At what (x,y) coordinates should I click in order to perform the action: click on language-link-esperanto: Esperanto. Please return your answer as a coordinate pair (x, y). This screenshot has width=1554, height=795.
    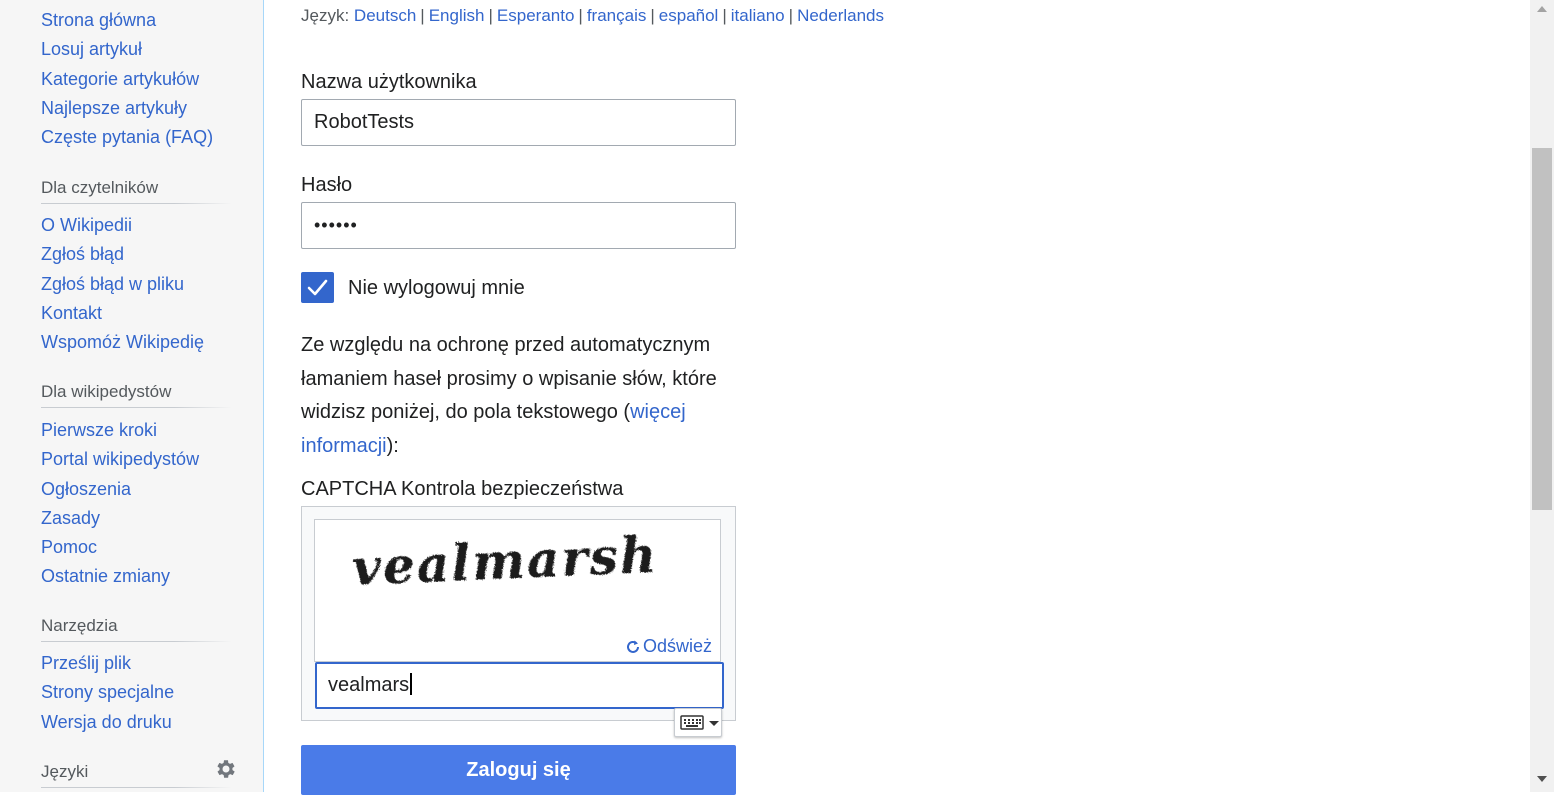
    Looking at the image, I should click on (536, 15).